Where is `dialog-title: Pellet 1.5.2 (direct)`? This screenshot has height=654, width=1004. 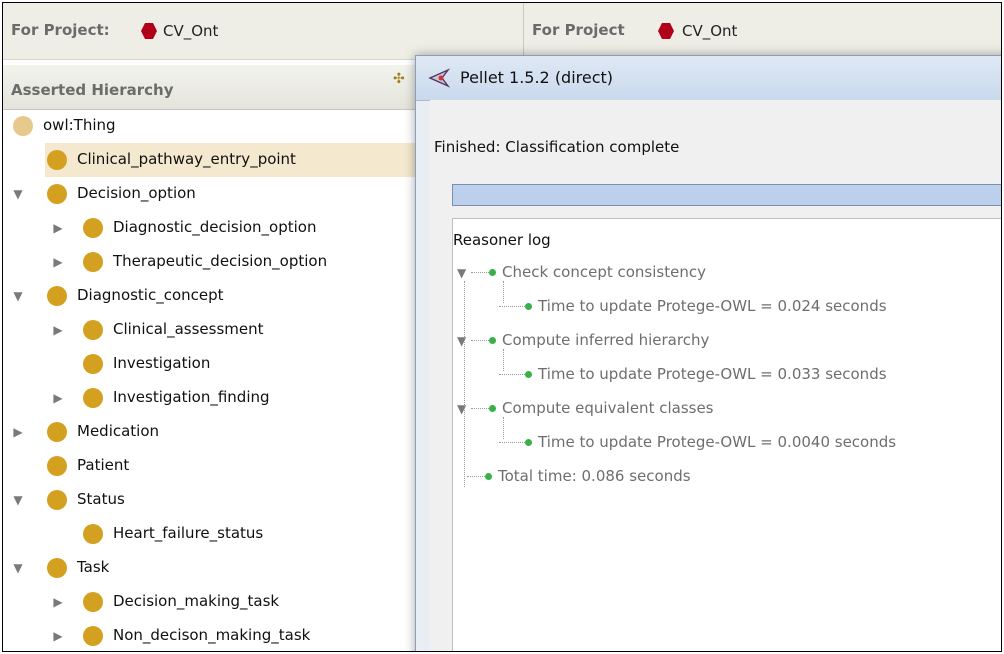 dialog-title: Pellet 1.5.2 (direct) is located at coordinates (537, 77).